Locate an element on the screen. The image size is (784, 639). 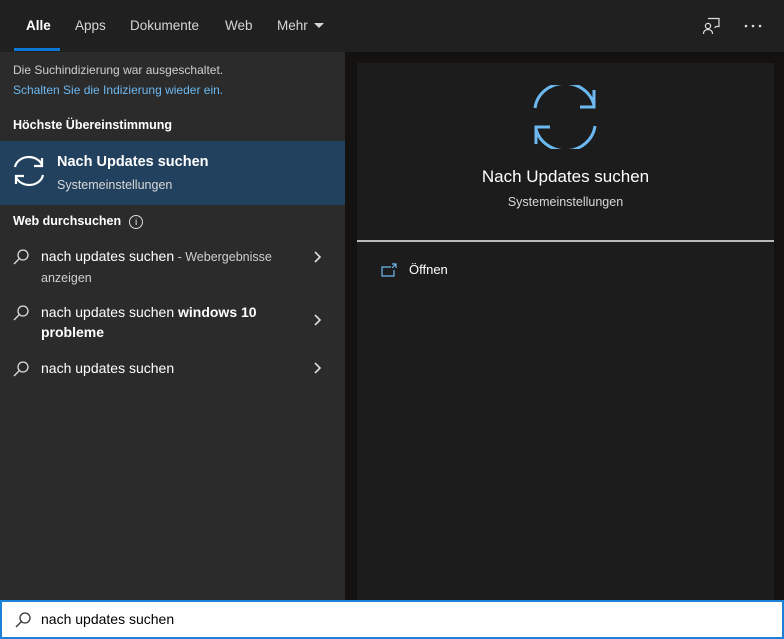
open-icon is located at coordinates (389, 270).